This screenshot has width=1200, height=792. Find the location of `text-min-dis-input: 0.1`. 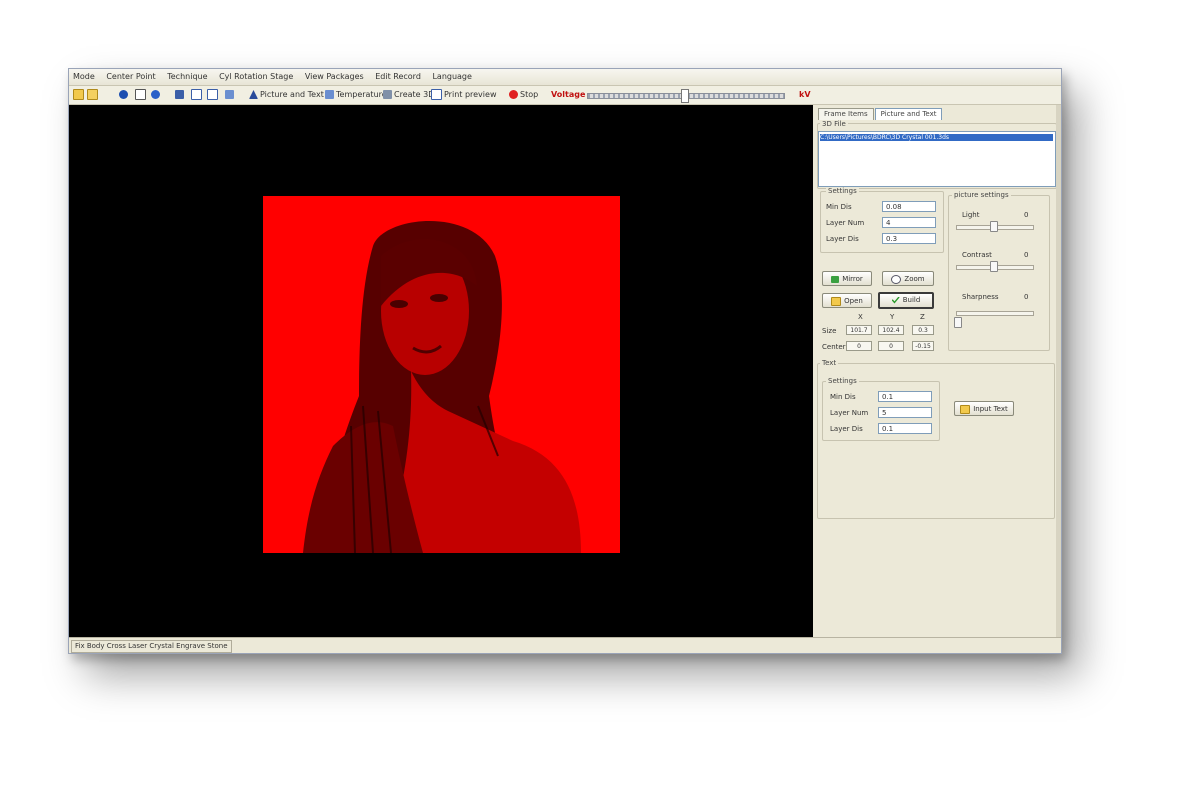

text-min-dis-input: 0.1 is located at coordinates (905, 396).